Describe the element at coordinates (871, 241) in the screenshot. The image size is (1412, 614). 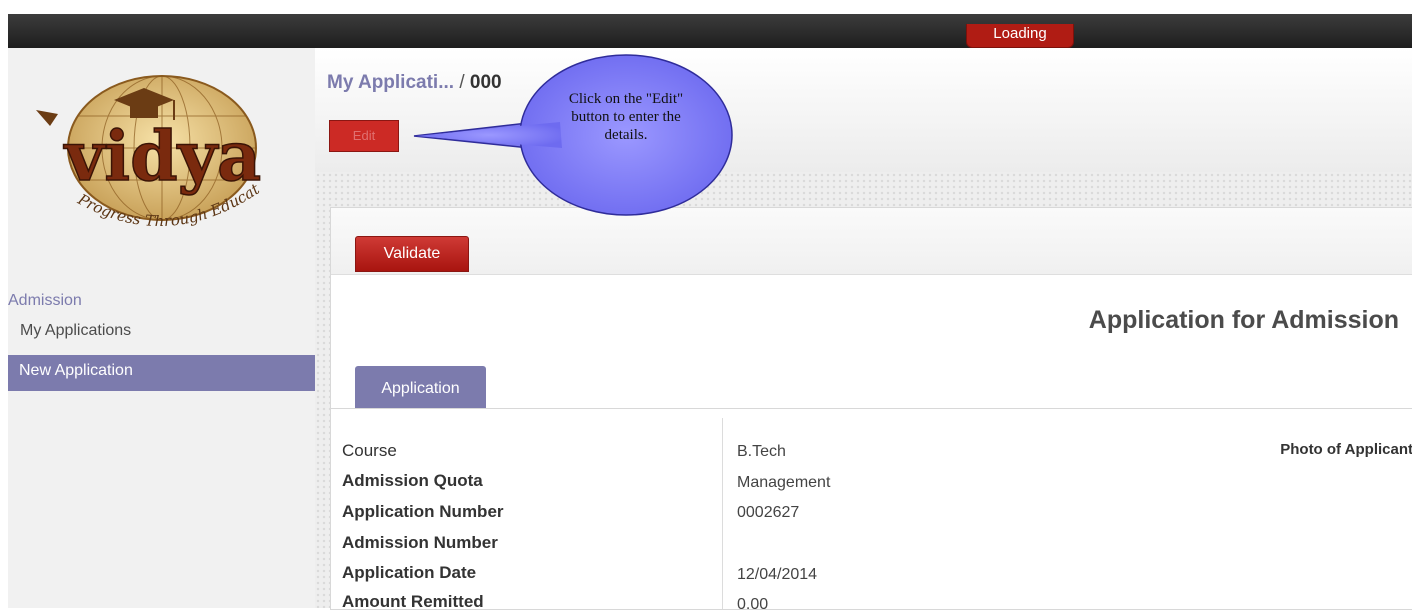
I see `form-toolbar: Validate` at that location.